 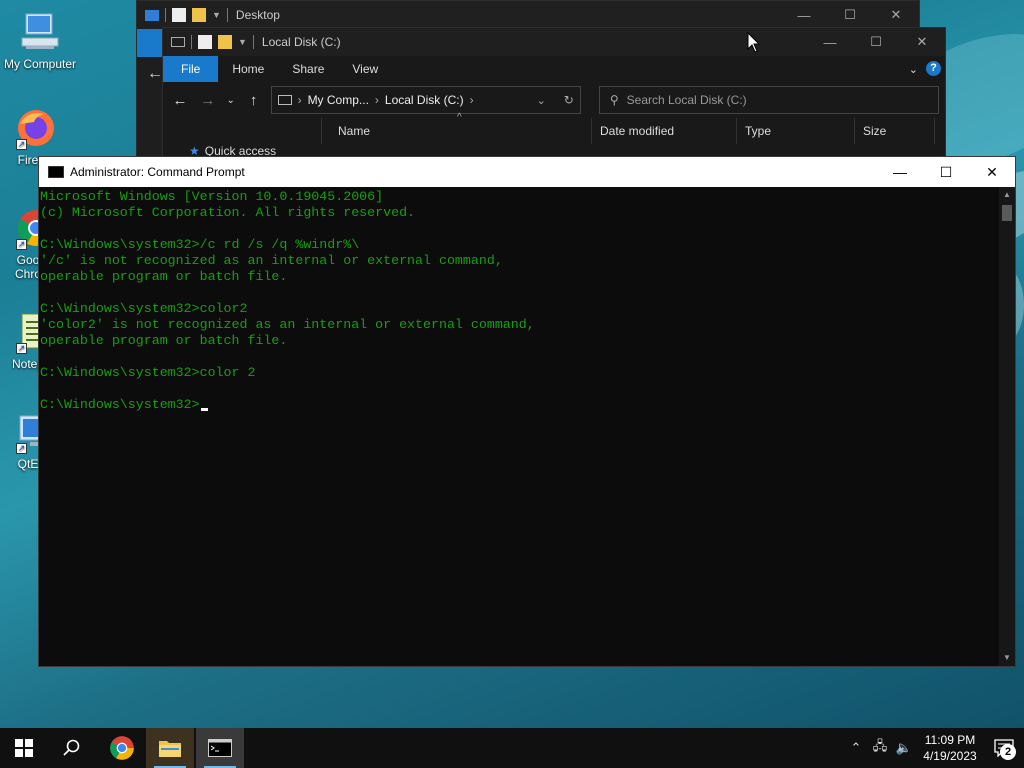 I want to click on scroll-thumb, so click(x=1007, y=213).